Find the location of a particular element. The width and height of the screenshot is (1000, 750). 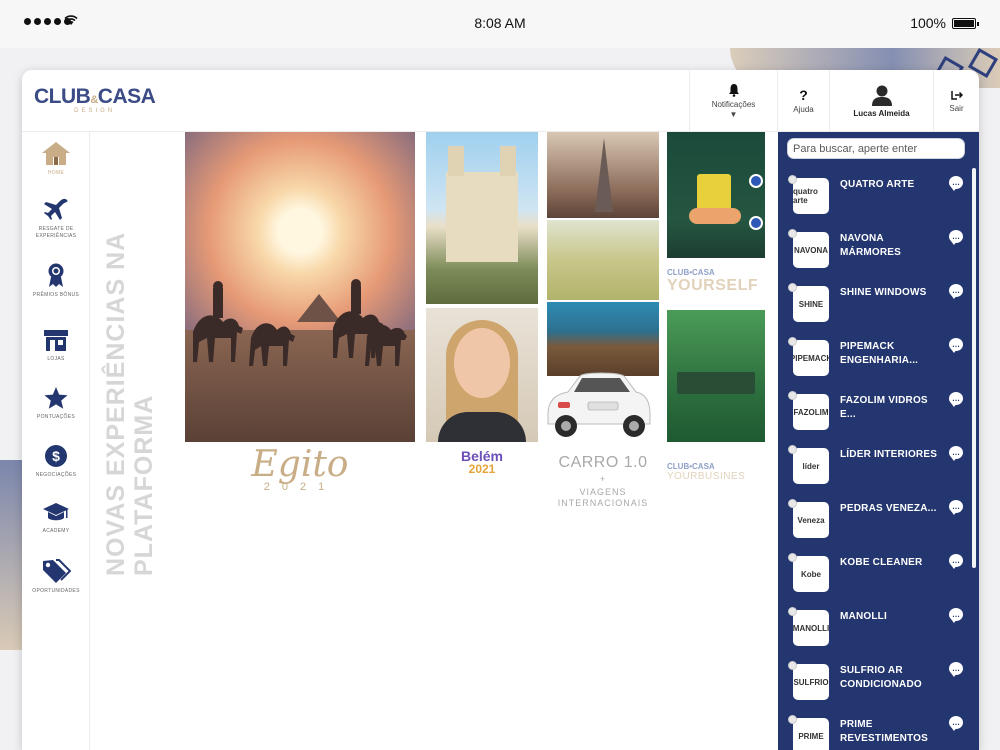

tags-icon is located at coordinates (57, 571).